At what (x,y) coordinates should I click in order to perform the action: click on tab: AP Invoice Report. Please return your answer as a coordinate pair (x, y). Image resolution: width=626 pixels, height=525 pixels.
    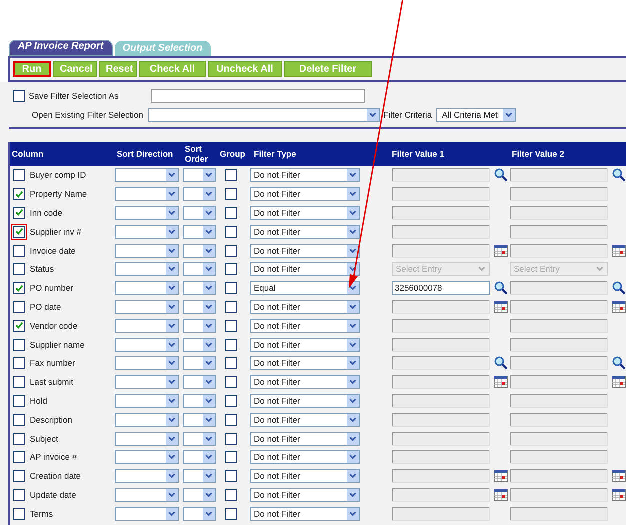
    Looking at the image, I should click on (61, 48).